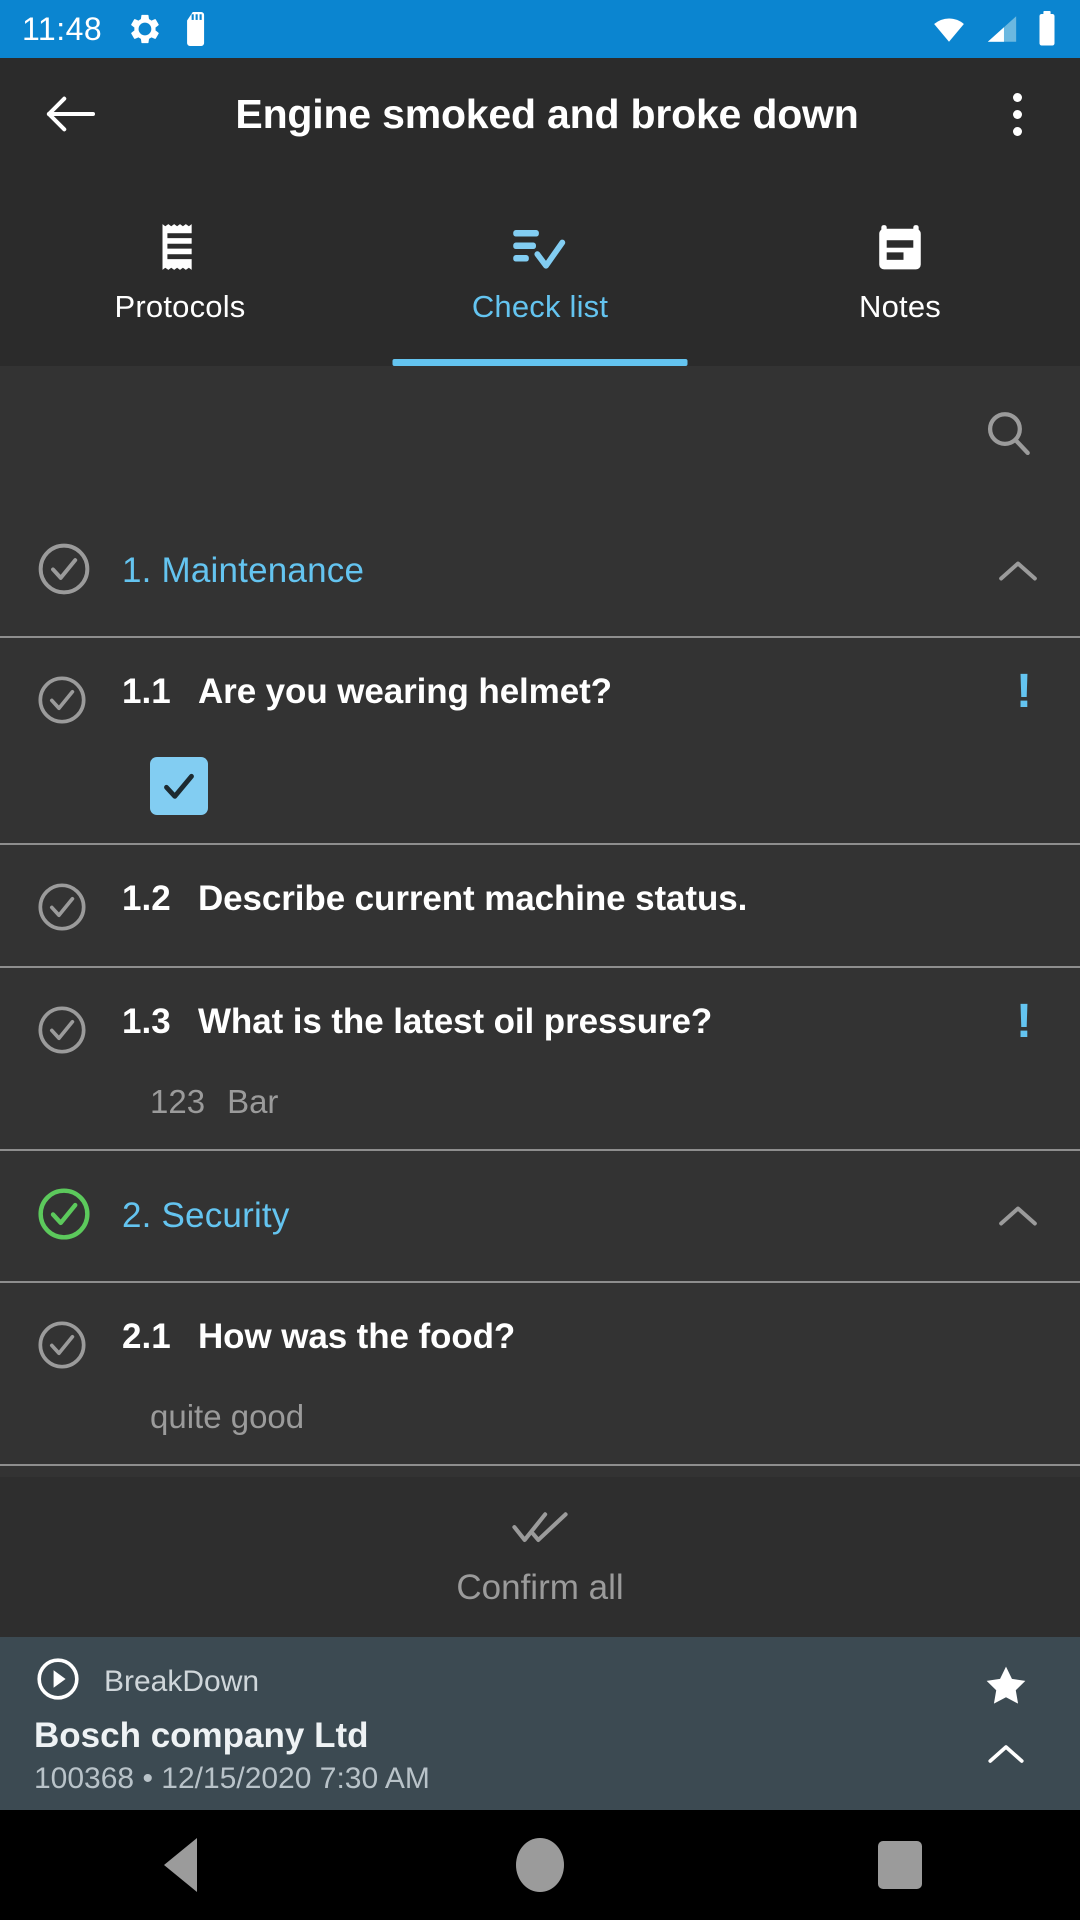 This screenshot has width=1080, height=1920. I want to click on item-number: 2.1, so click(146, 1336).